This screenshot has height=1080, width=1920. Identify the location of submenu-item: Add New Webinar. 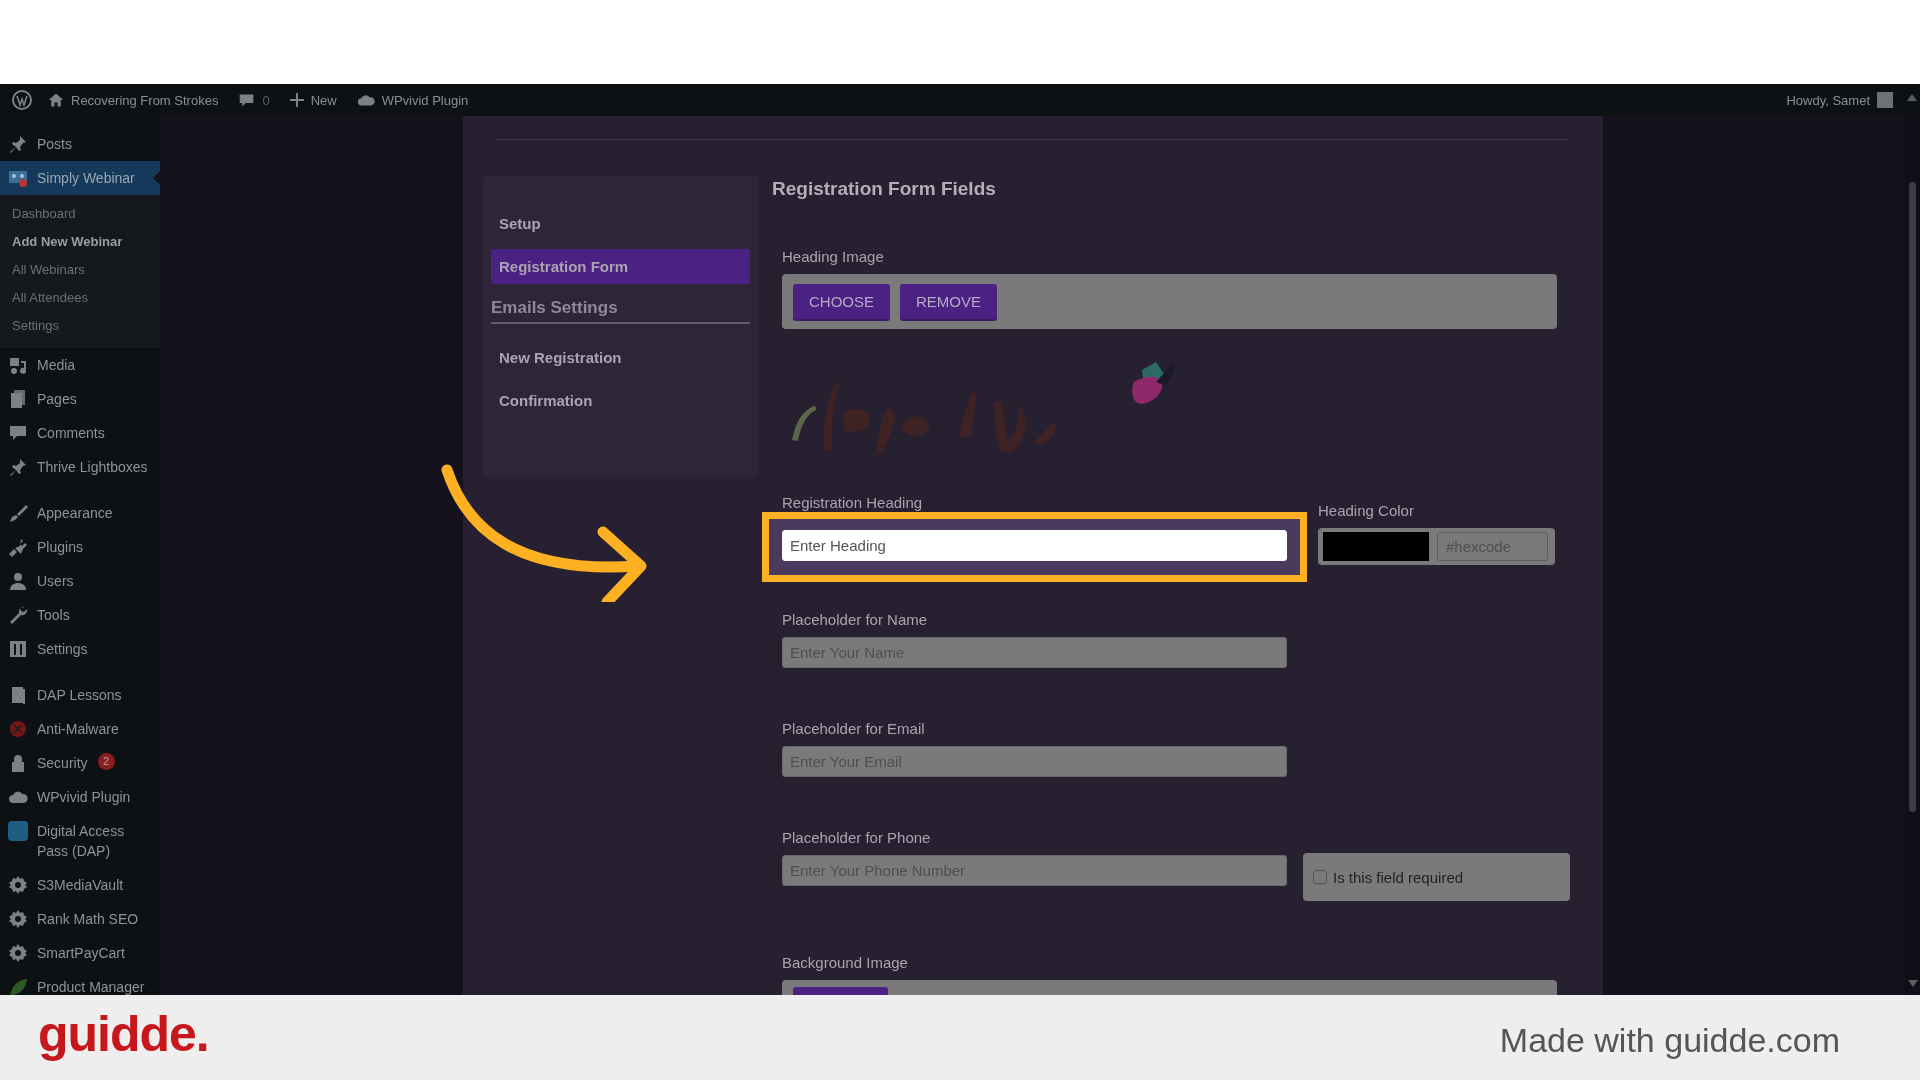
(80, 242).